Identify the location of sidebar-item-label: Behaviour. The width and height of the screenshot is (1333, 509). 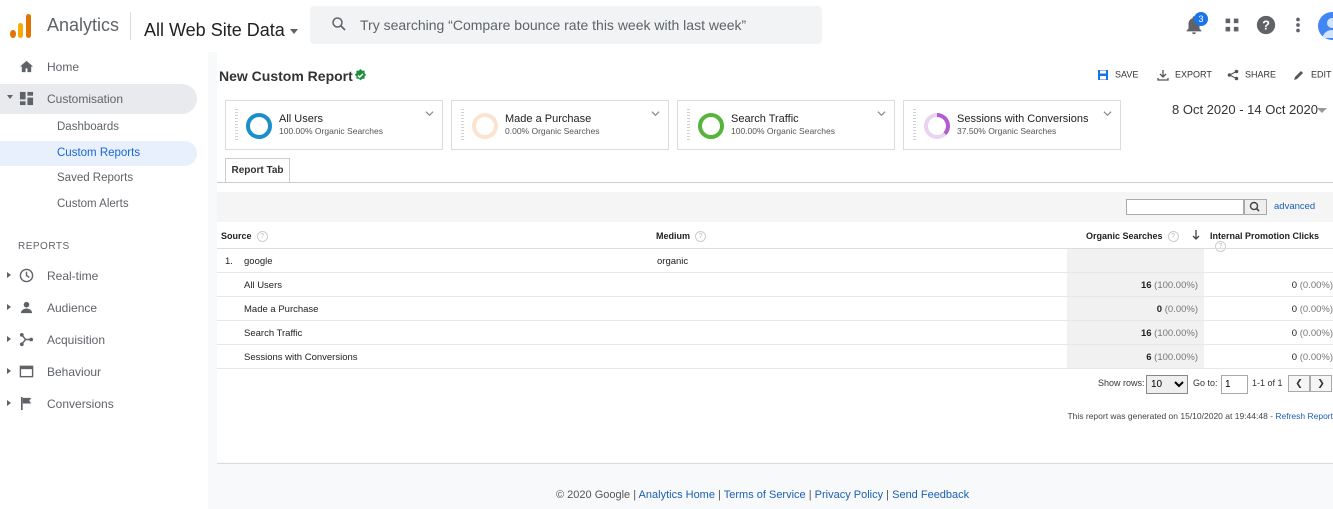
(74, 372).